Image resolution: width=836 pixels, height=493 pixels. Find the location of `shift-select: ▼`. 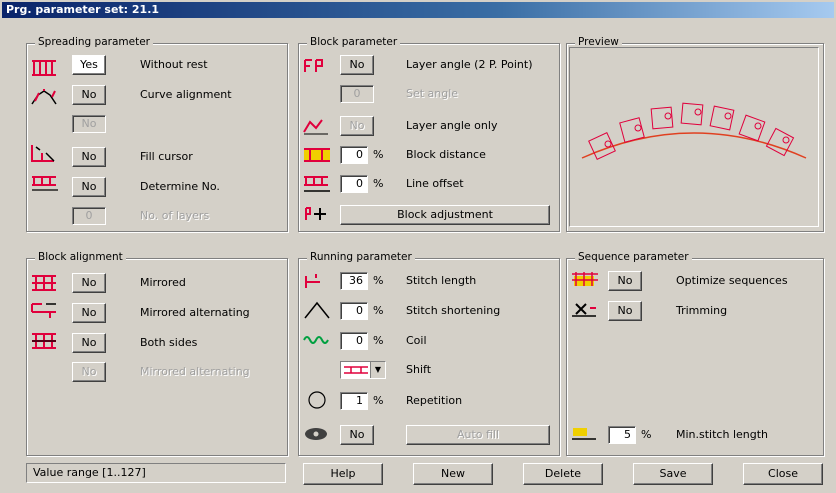

shift-select: ▼ is located at coordinates (363, 370).